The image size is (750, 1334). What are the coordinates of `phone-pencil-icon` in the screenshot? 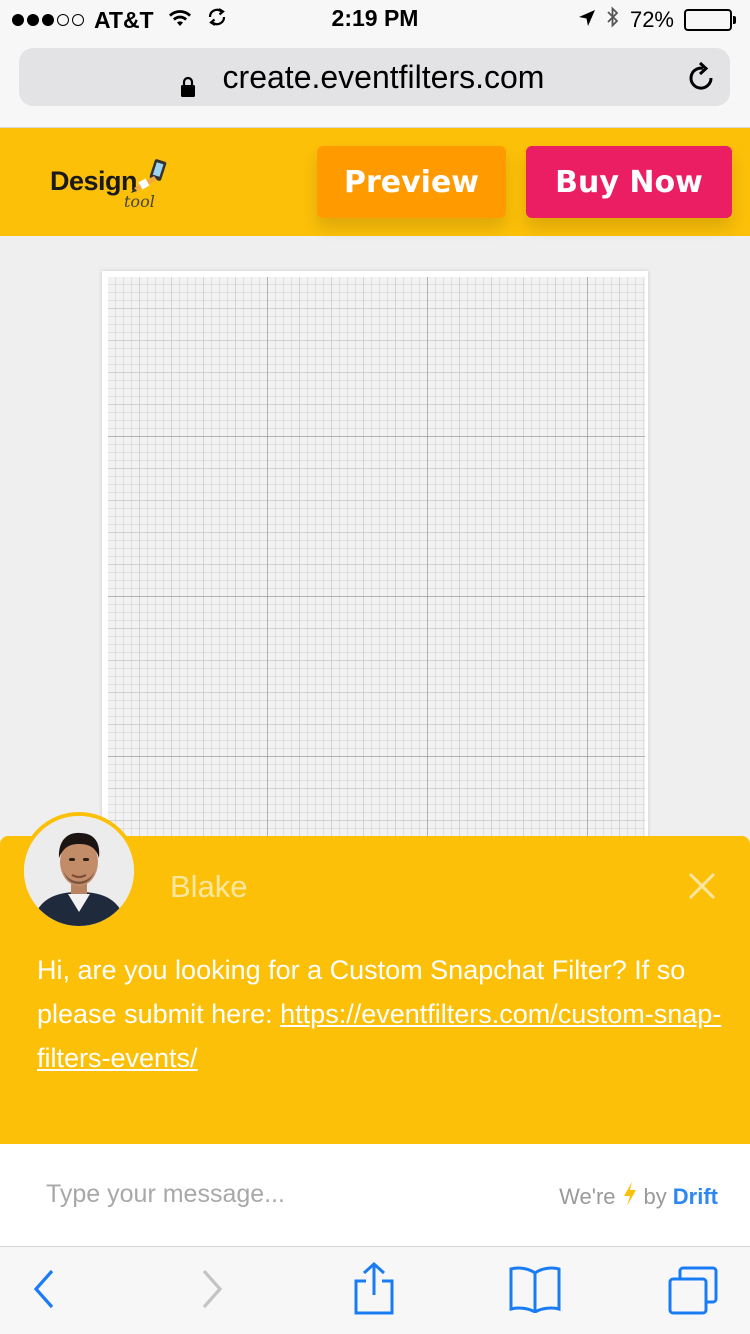 It's located at (153, 178).